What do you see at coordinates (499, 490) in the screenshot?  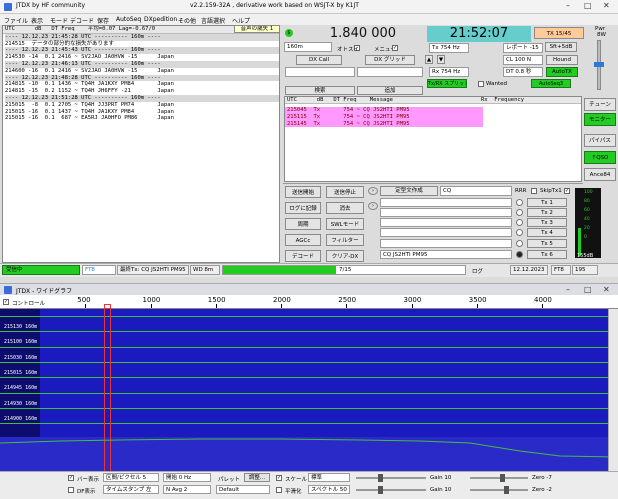 I see `zero2-slider` at bounding box center [499, 490].